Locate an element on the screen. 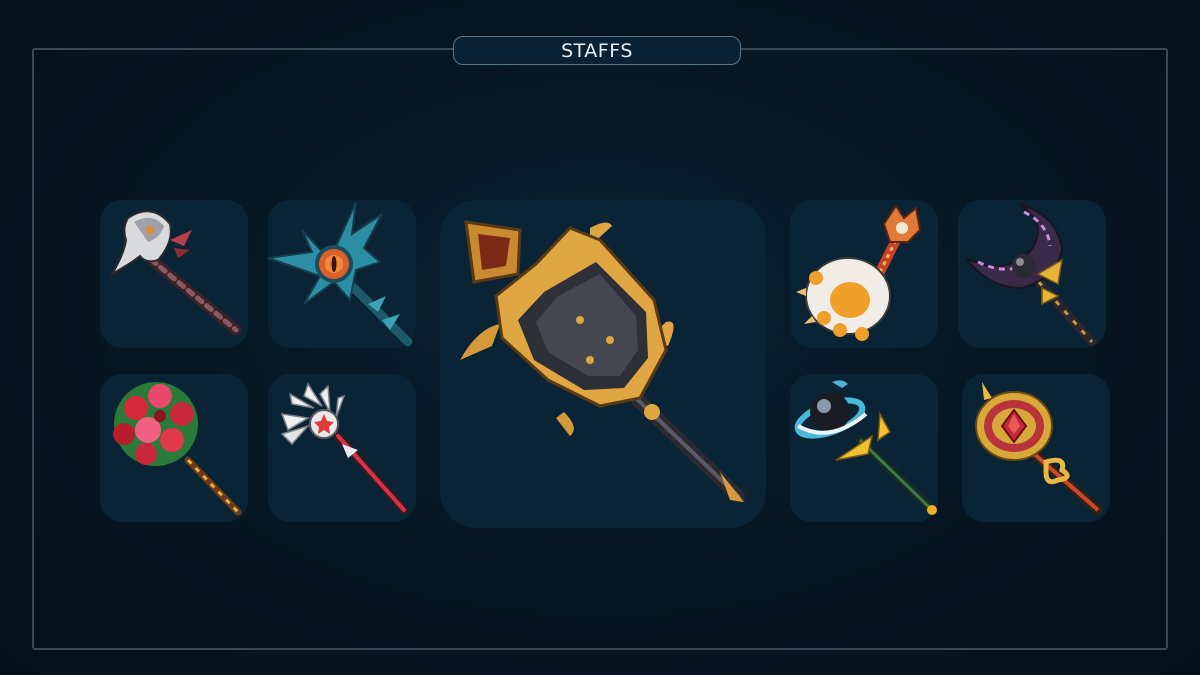 The width and height of the screenshot is (1200, 675). crescent-moon-staff-icon is located at coordinates (1031, 275).